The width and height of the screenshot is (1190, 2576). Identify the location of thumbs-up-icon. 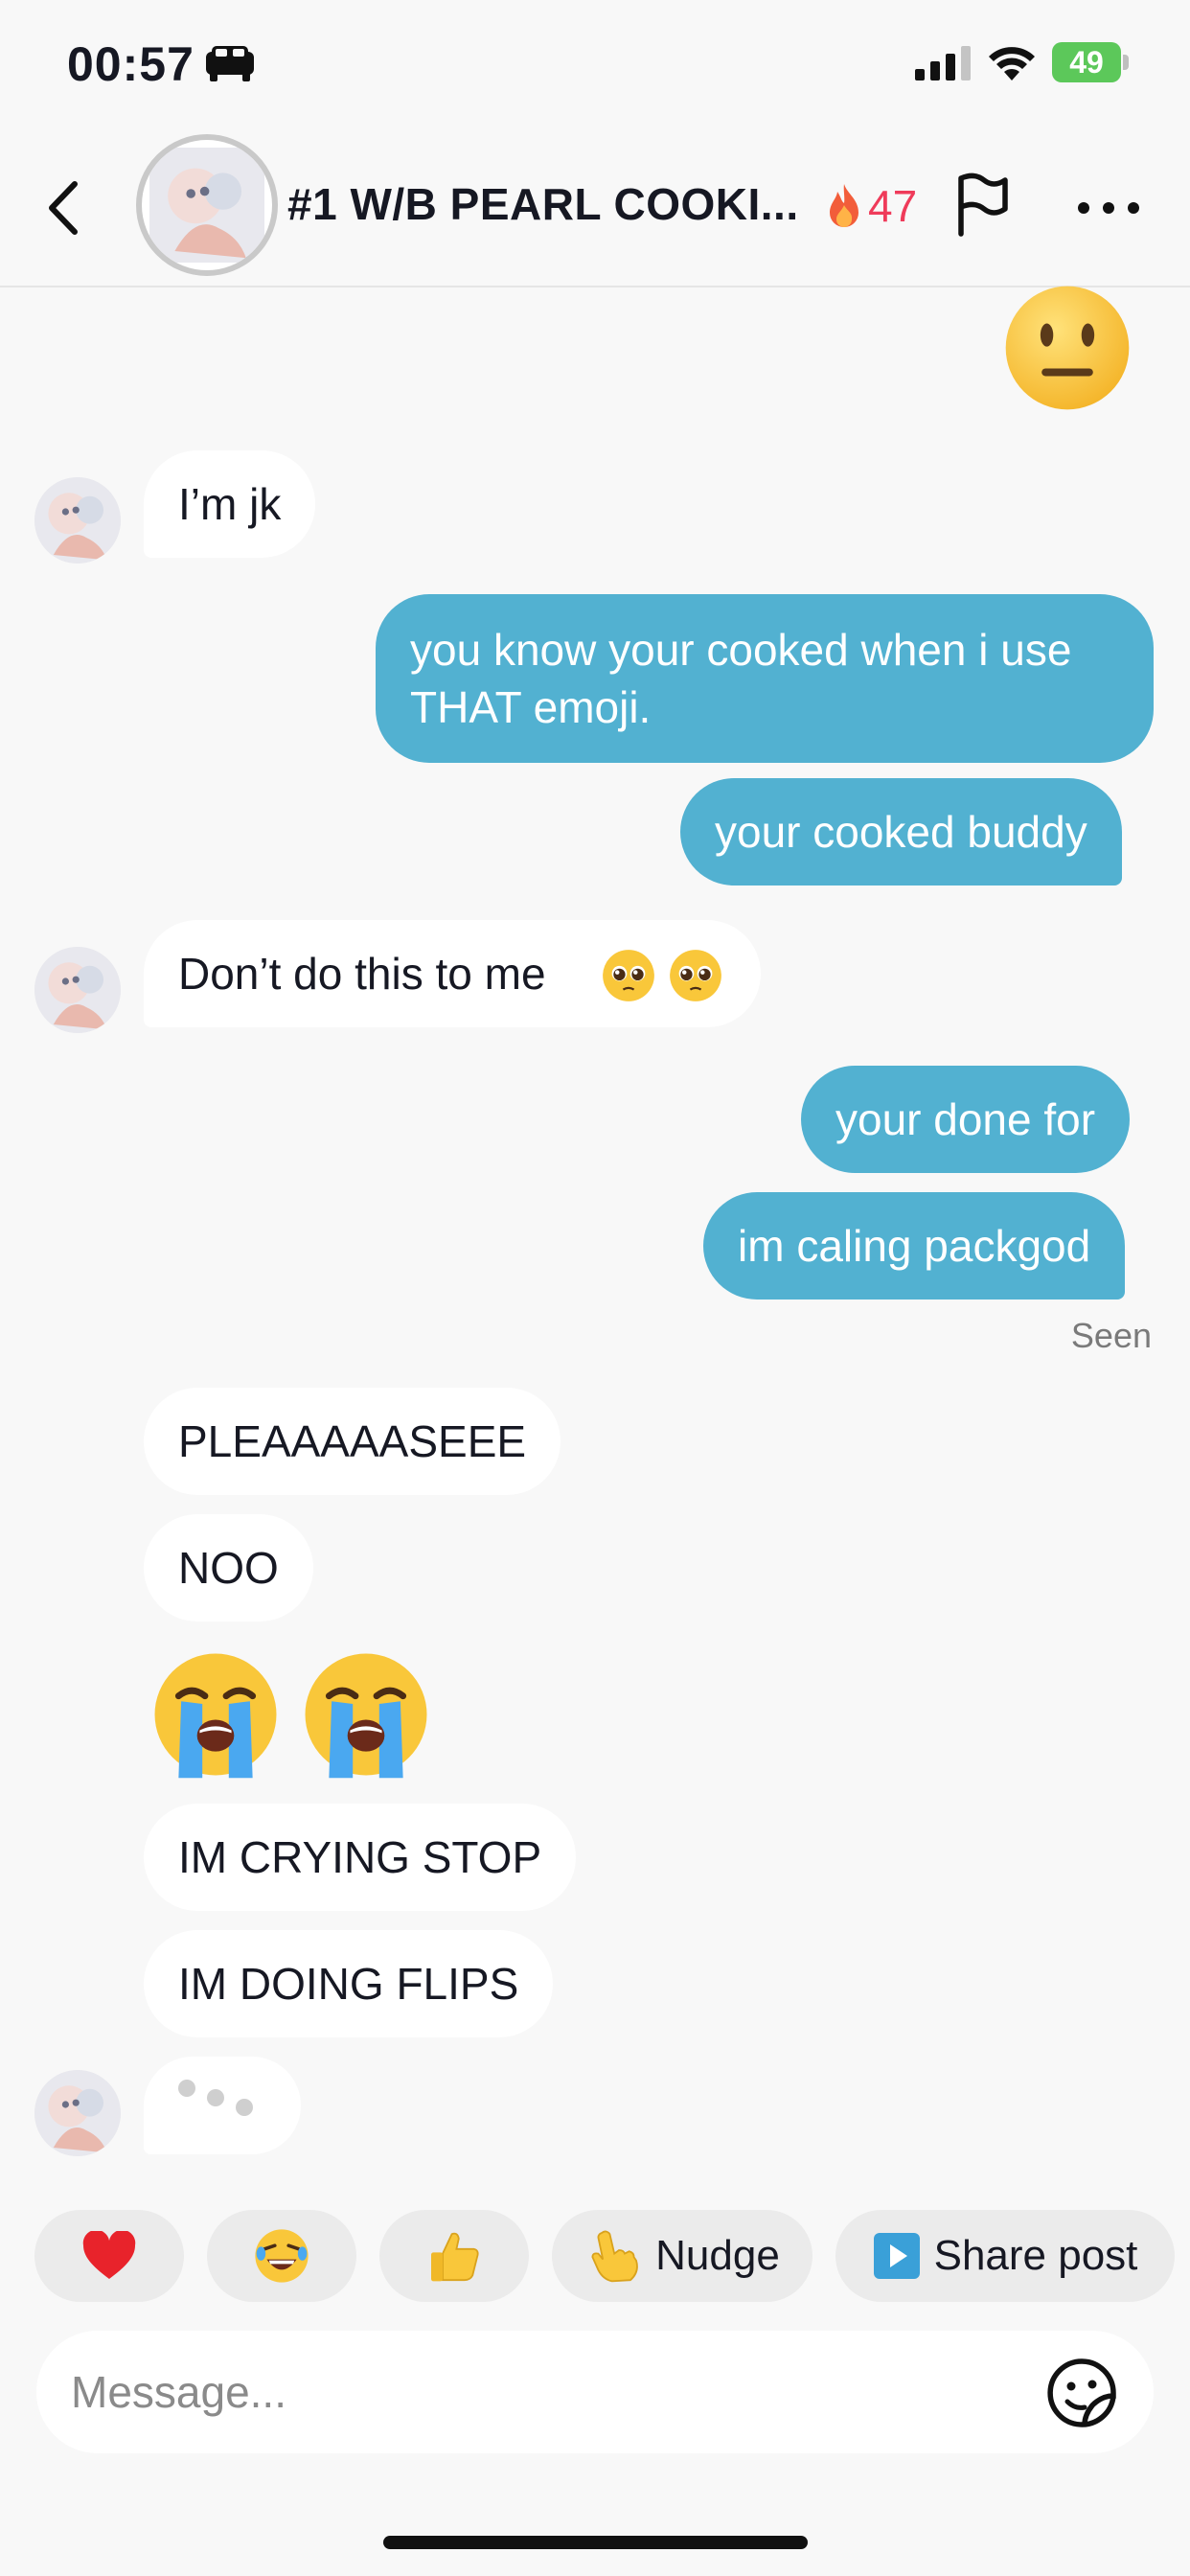
(455, 2257).